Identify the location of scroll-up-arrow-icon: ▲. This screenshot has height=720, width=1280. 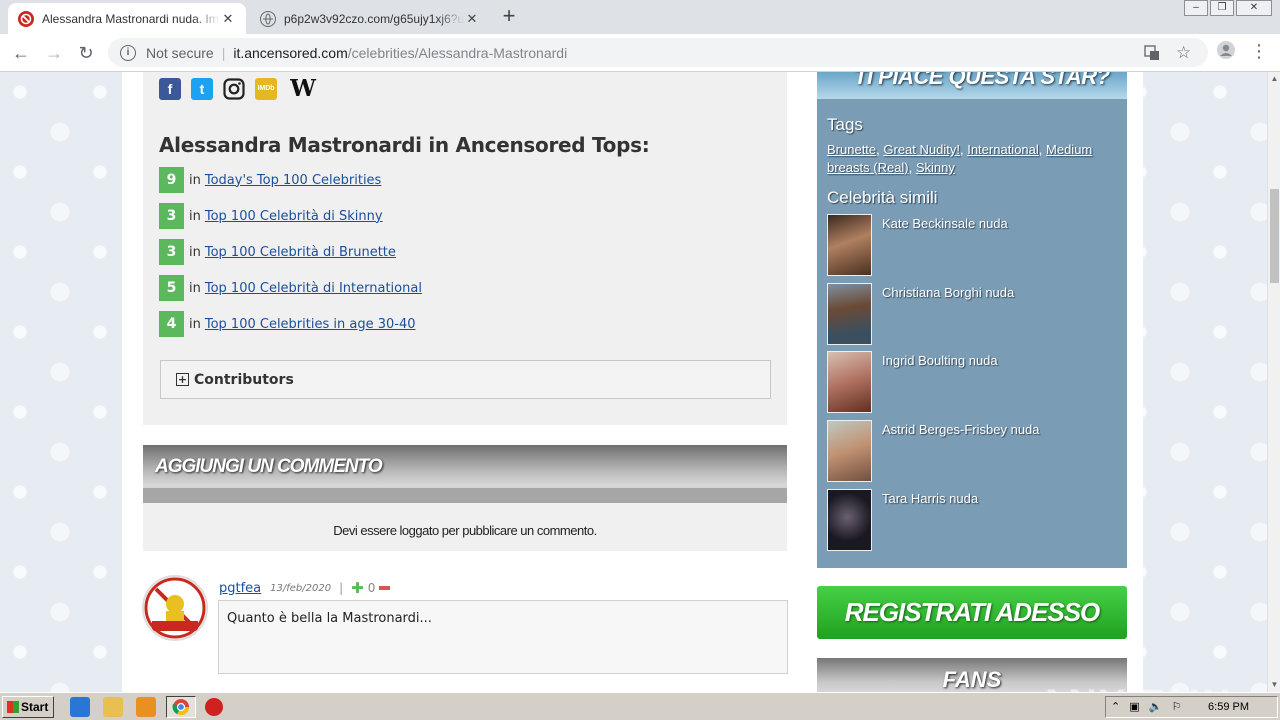
(1274, 79).